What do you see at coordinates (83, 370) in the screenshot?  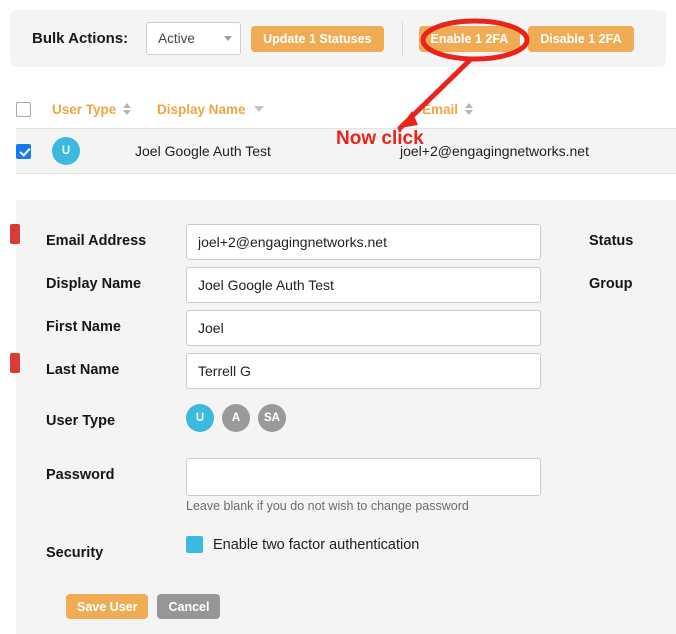 I see `label-last-name: Last Name` at bounding box center [83, 370].